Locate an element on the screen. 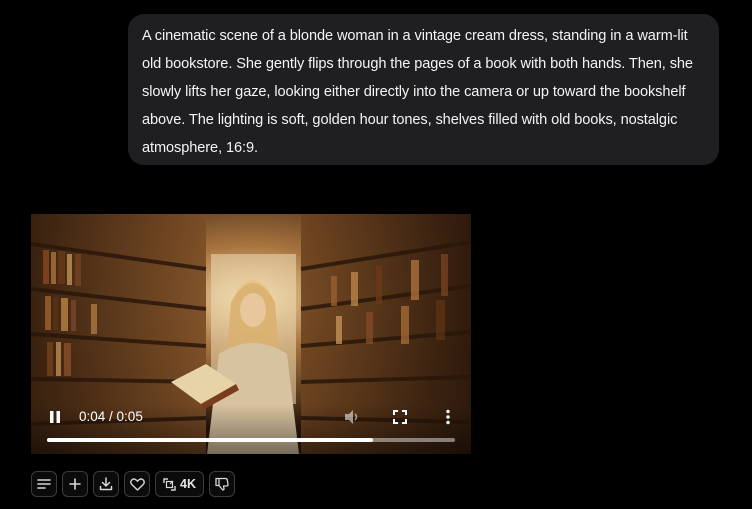  pause-button is located at coordinates (55, 417).